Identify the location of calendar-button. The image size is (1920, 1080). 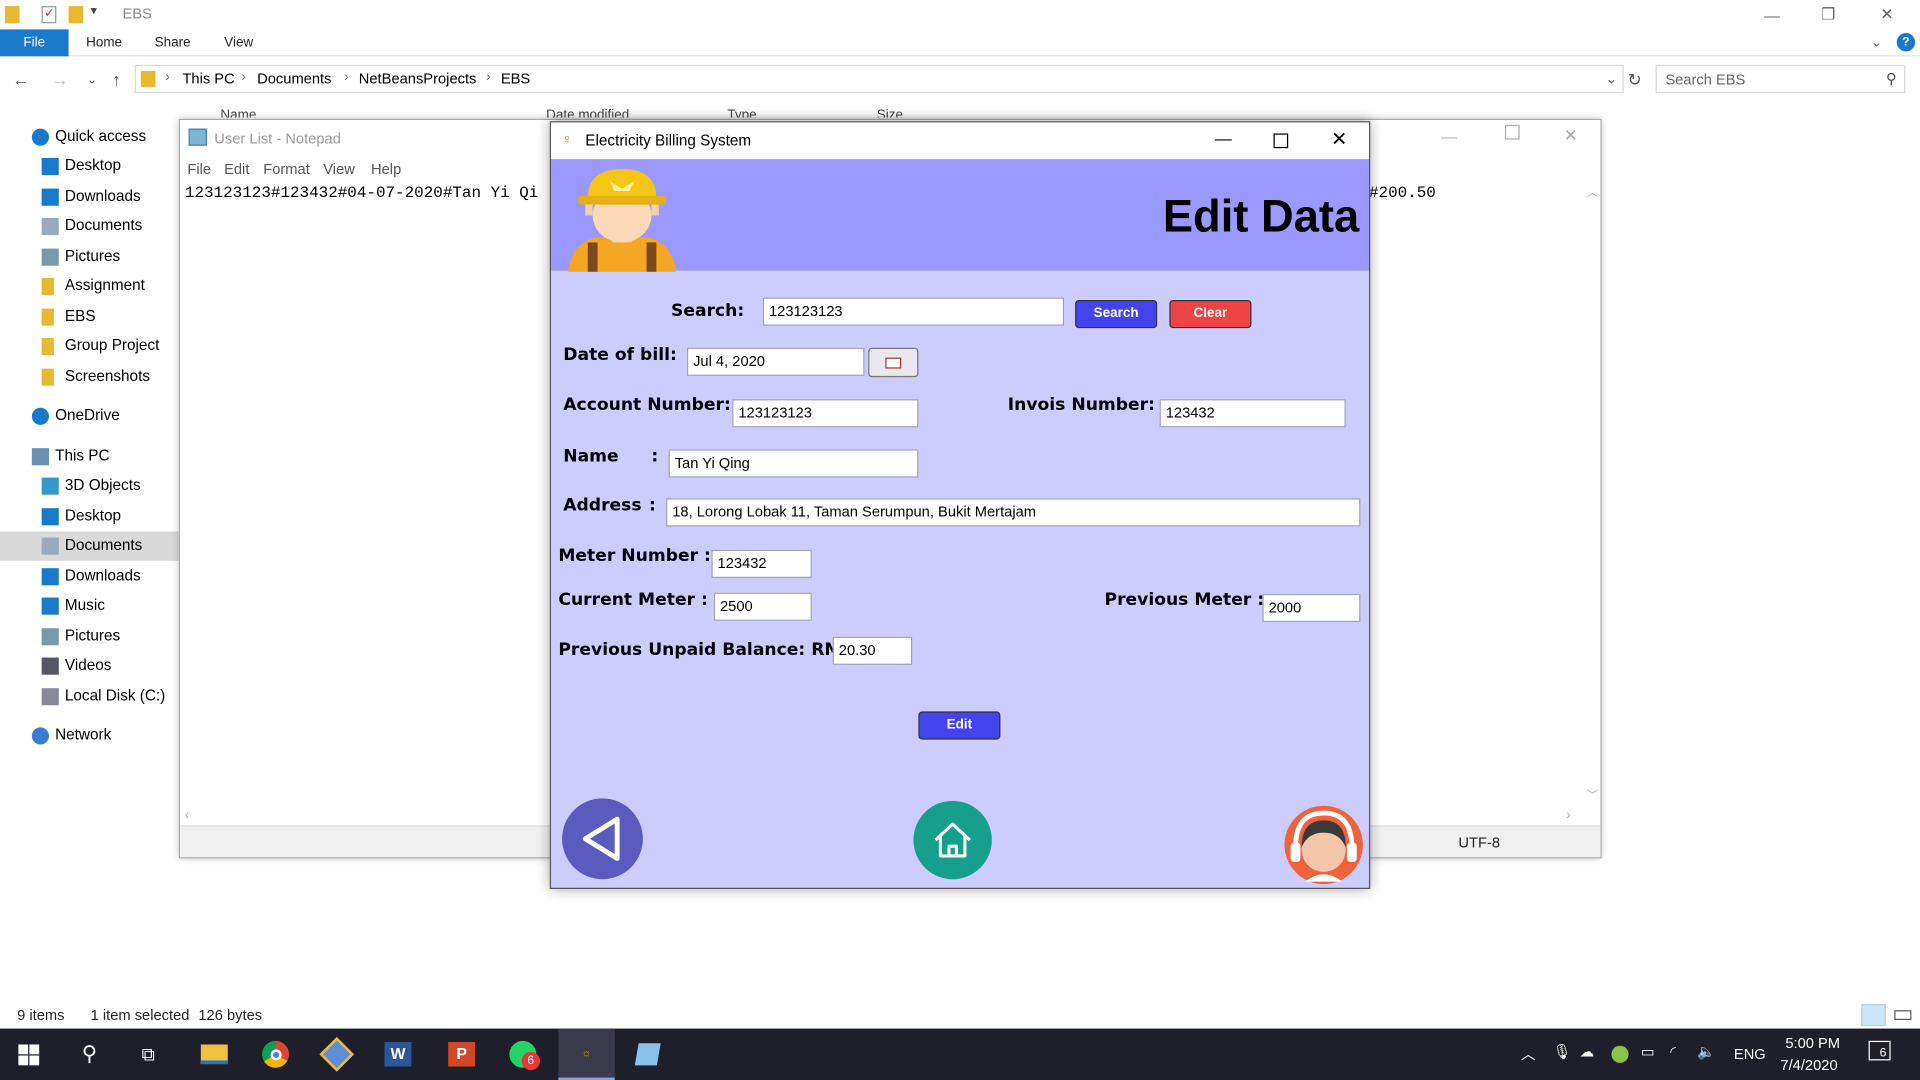
(893, 362).